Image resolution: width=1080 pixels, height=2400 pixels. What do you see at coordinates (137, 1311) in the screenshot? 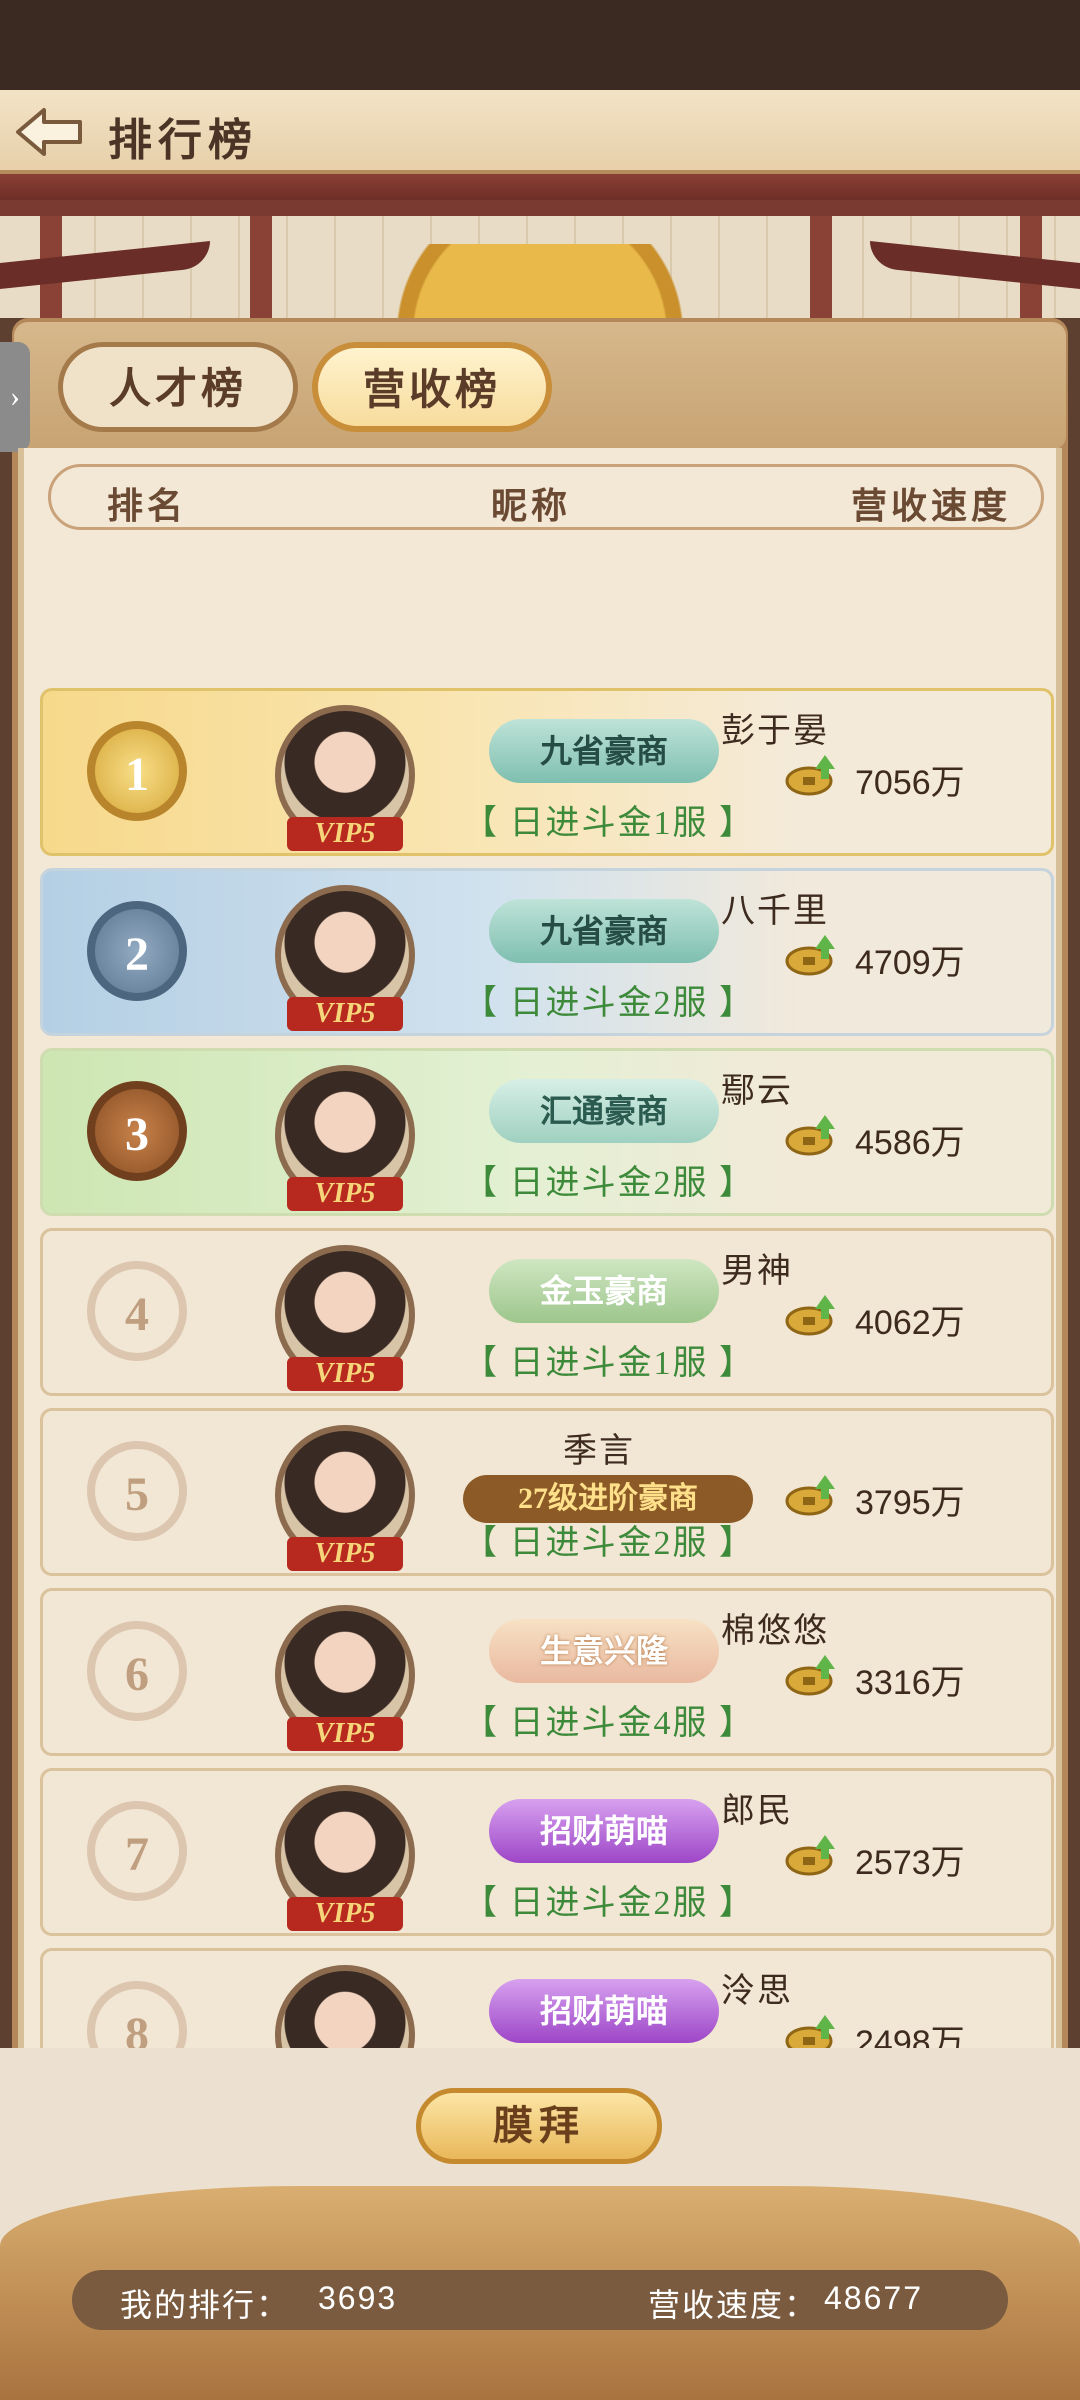
I see `rank-badge: 4` at bounding box center [137, 1311].